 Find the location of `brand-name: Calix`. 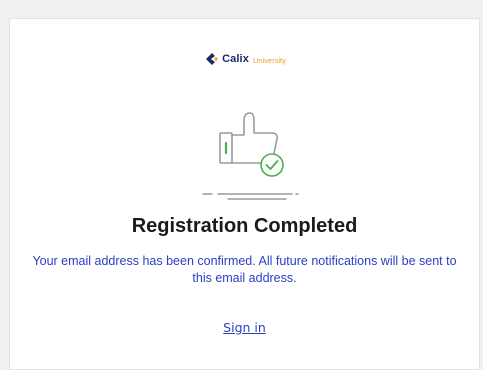

brand-name: Calix is located at coordinates (235, 59).